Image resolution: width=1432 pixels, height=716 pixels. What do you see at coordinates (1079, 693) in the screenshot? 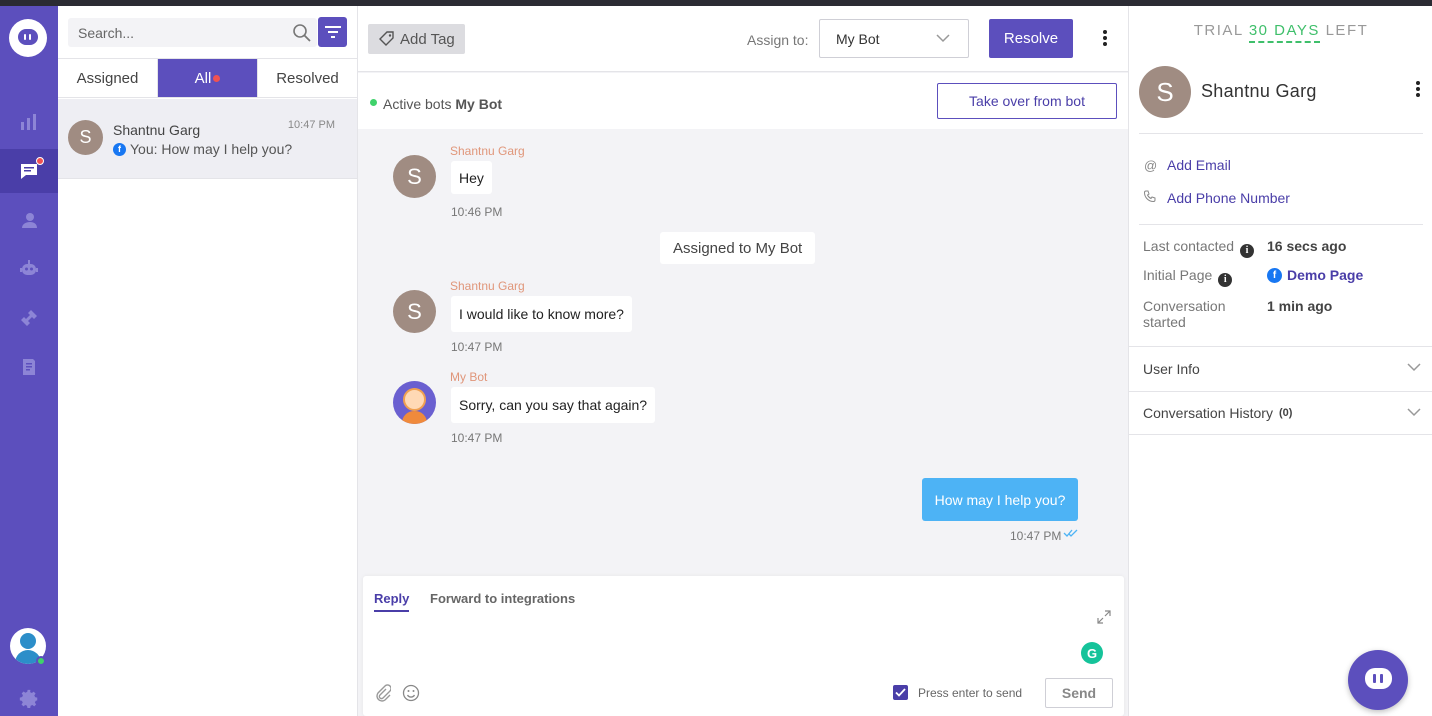
I see `send-button: Send` at bounding box center [1079, 693].